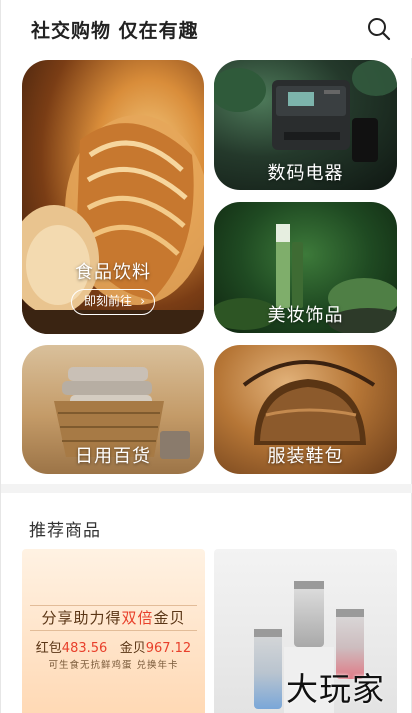 The image size is (412, 713). What do you see at coordinates (142, 301) in the screenshot?
I see `chevron-right-icon: ›` at bounding box center [142, 301].